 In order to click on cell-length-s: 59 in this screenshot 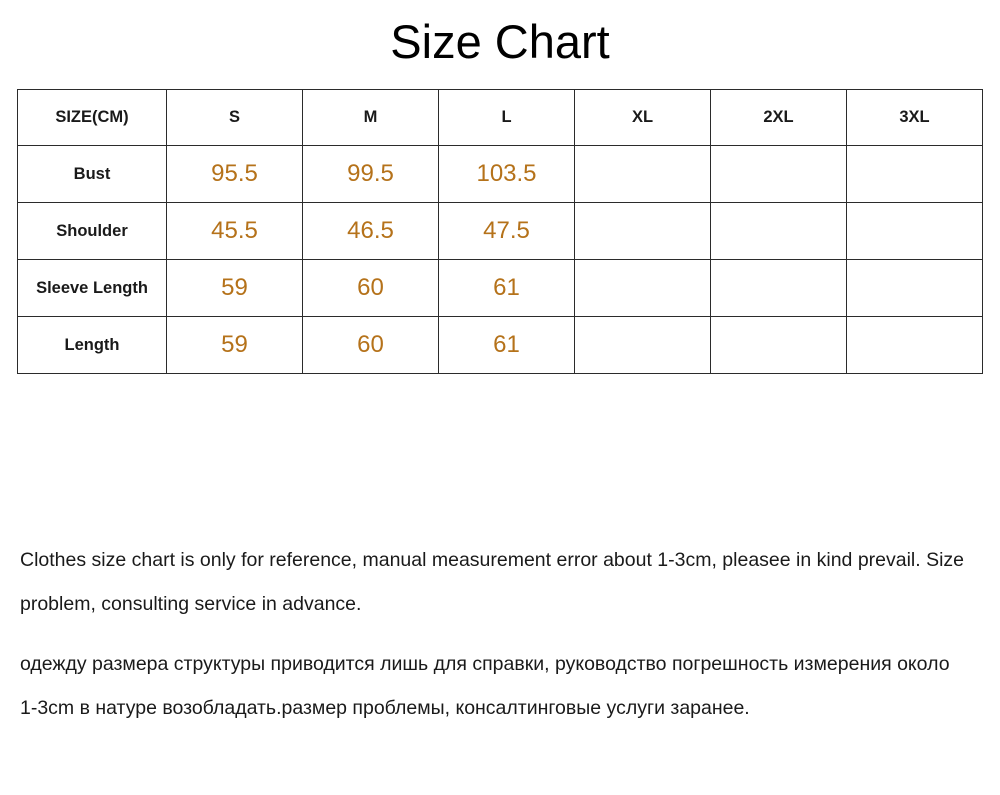, I will do `click(234, 345)`.